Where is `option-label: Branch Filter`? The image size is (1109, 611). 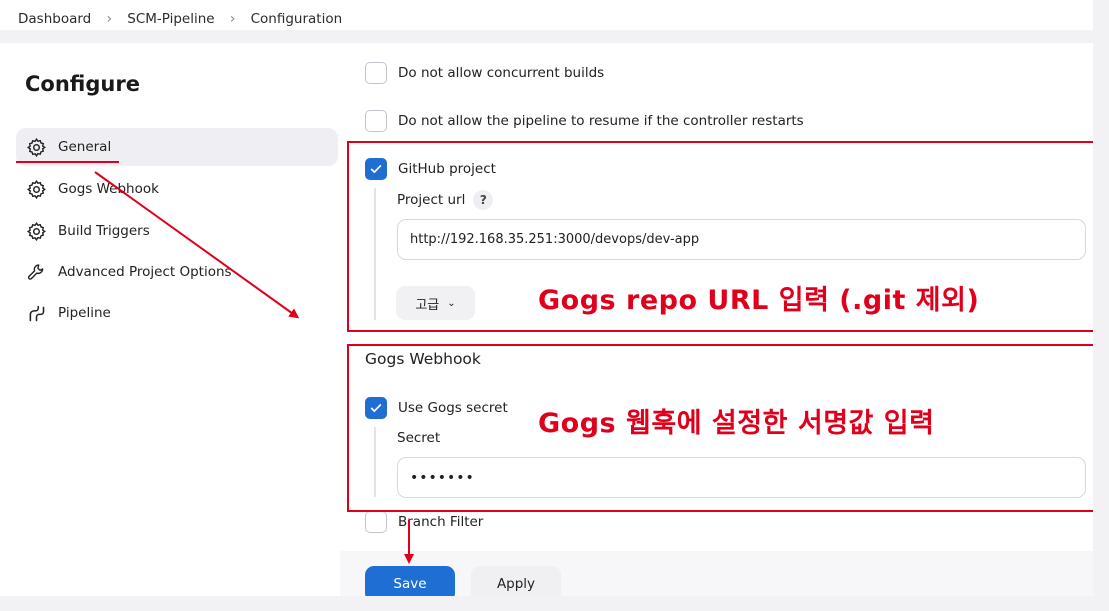
option-label: Branch Filter is located at coordinates (441, 522).